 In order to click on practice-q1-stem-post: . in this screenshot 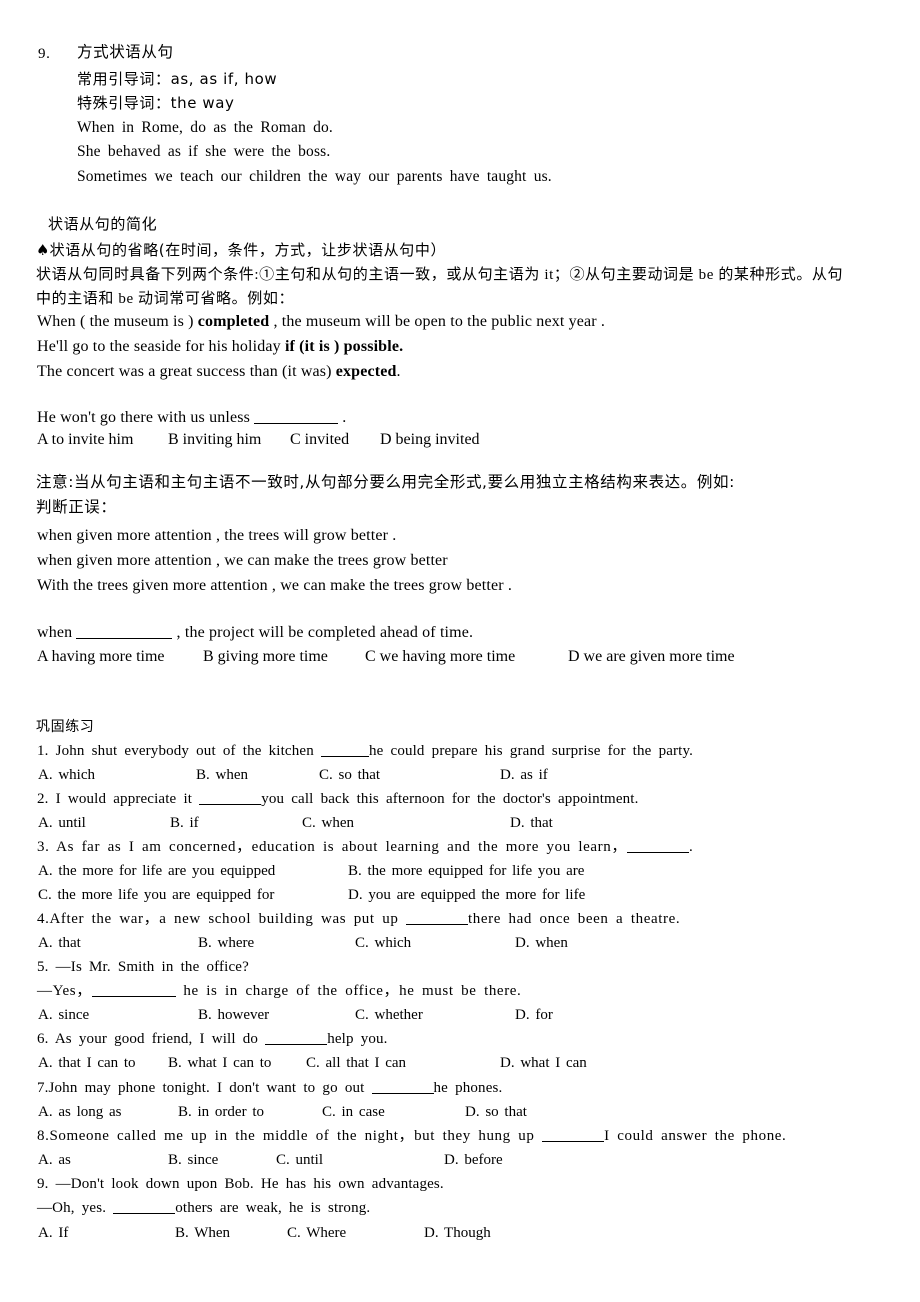, I will do `click(342, 417)`.